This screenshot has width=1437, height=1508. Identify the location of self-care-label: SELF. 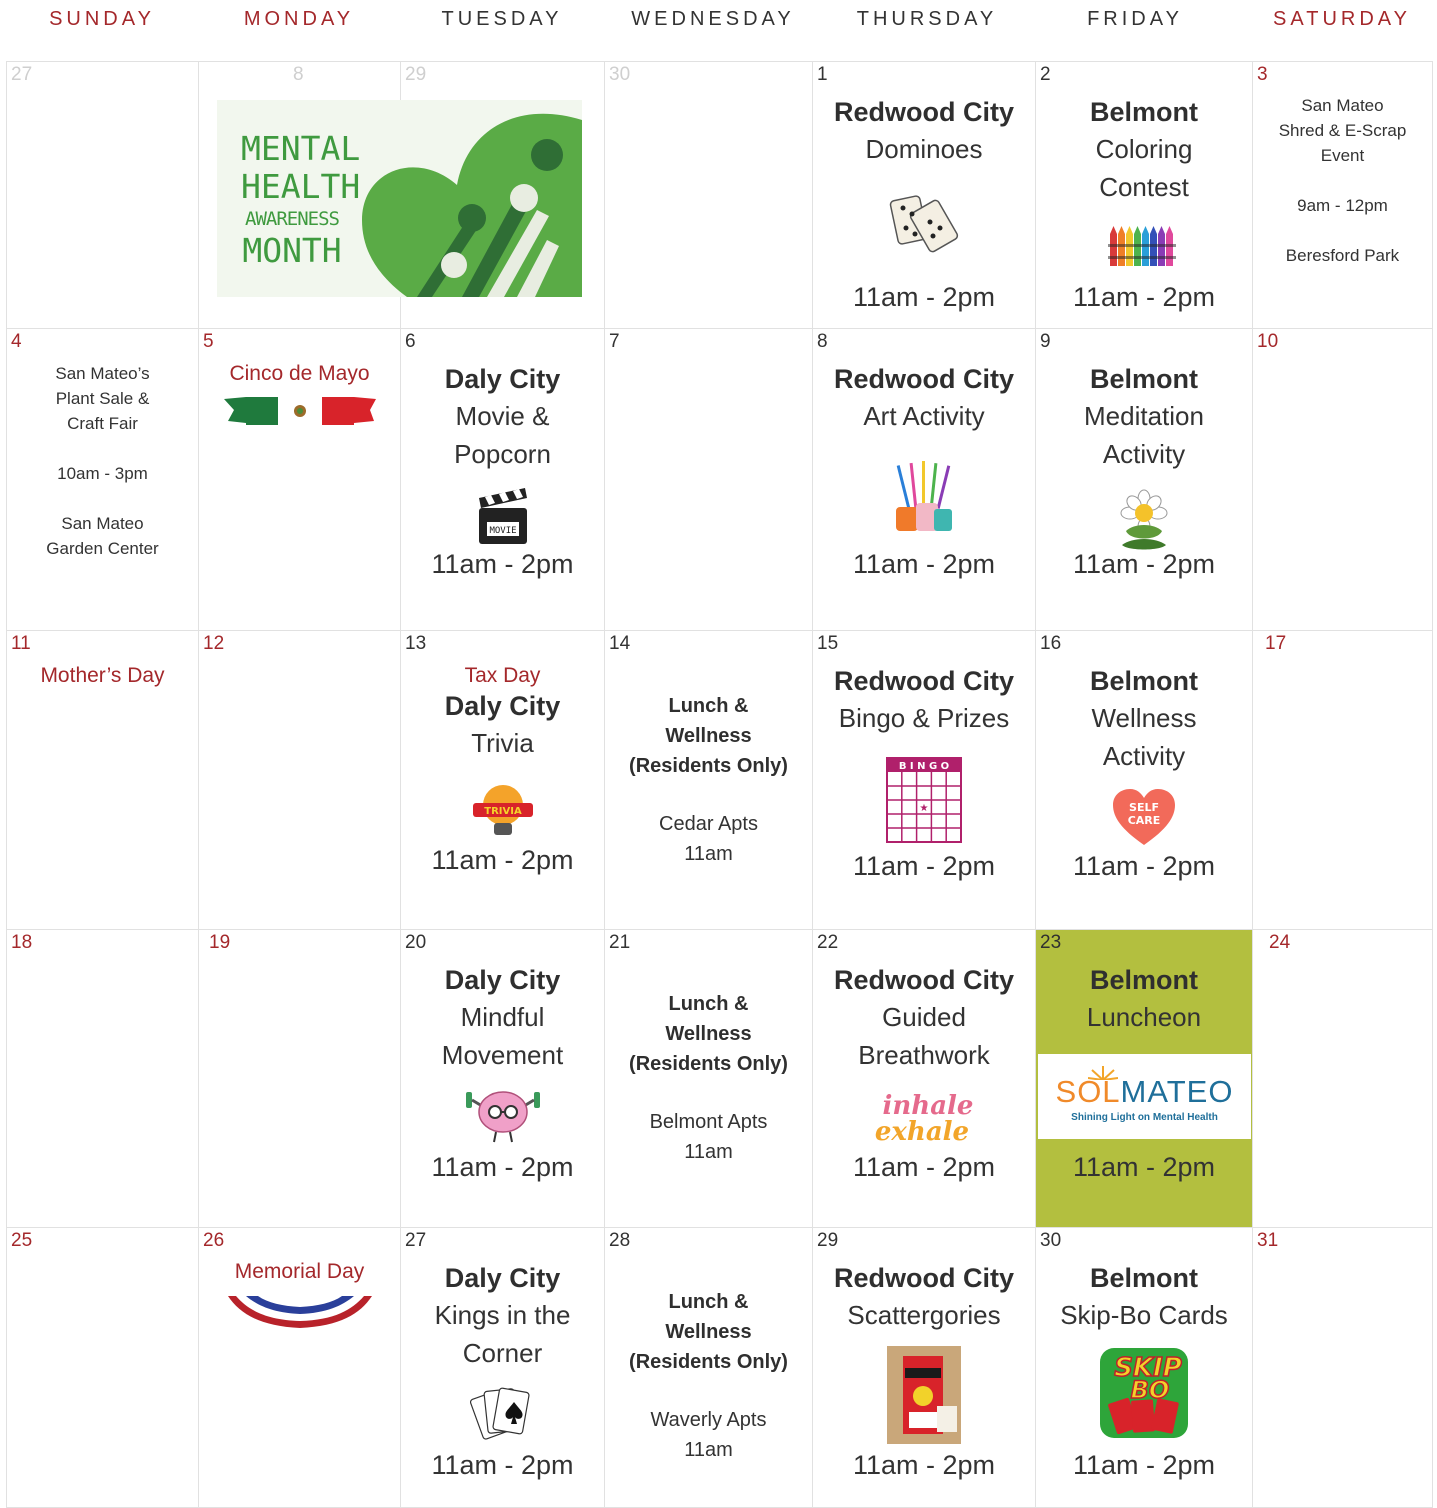
(1144, 807).